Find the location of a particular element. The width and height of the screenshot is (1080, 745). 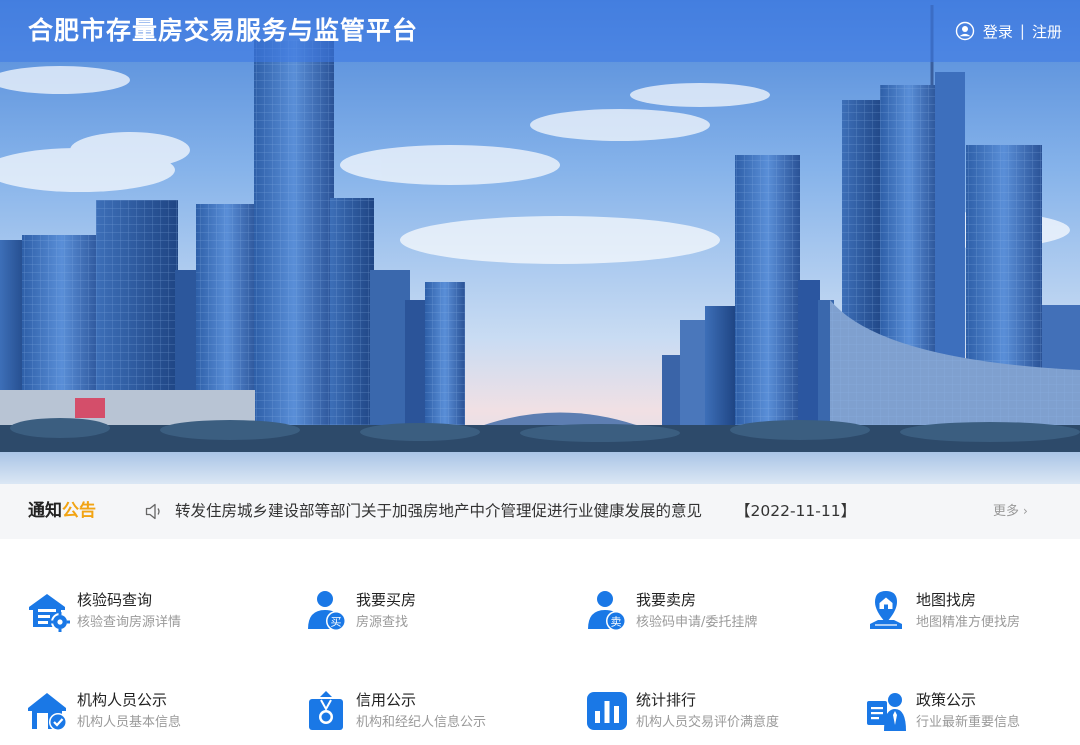

service-desc: 行业最新重要信息 is located at coordinates (968, 722).